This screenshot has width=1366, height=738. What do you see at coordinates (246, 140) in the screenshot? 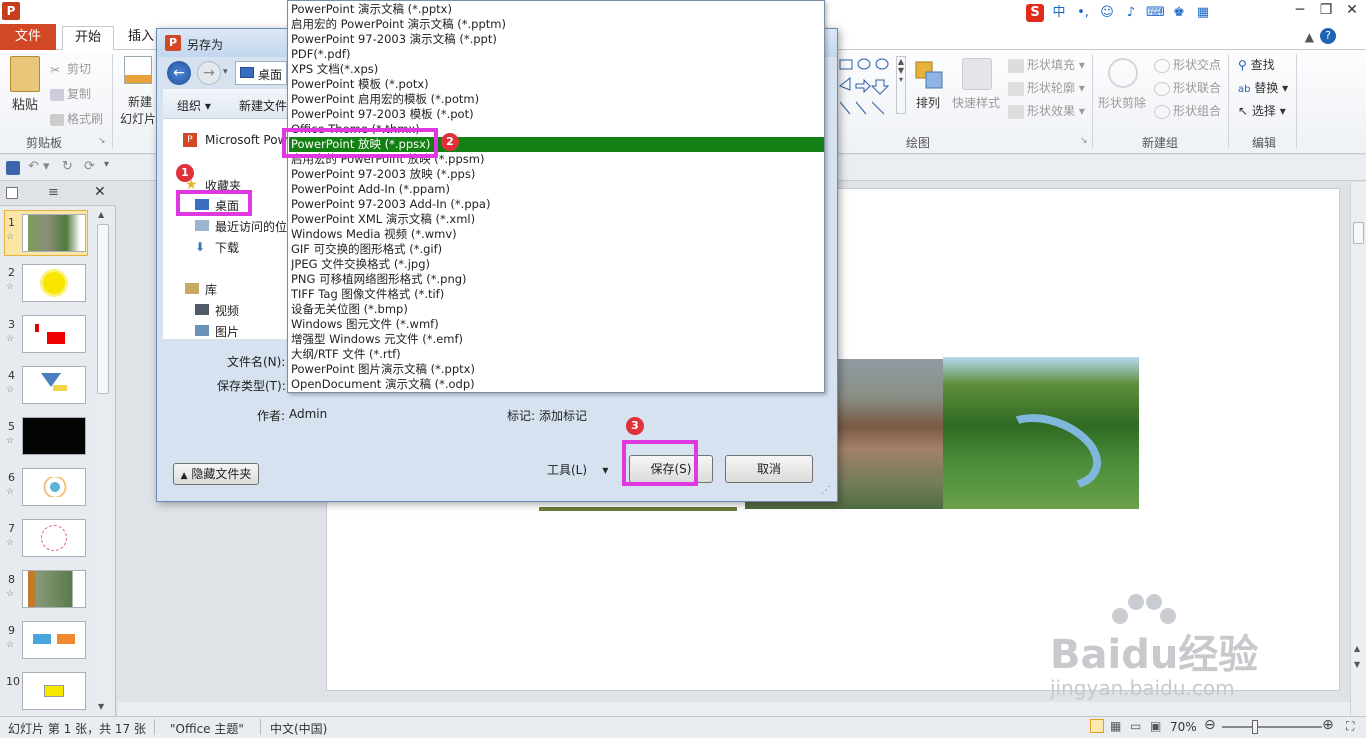
I see `nav-microsoft: Microsoft Pow` at bounding box center [246, 140].